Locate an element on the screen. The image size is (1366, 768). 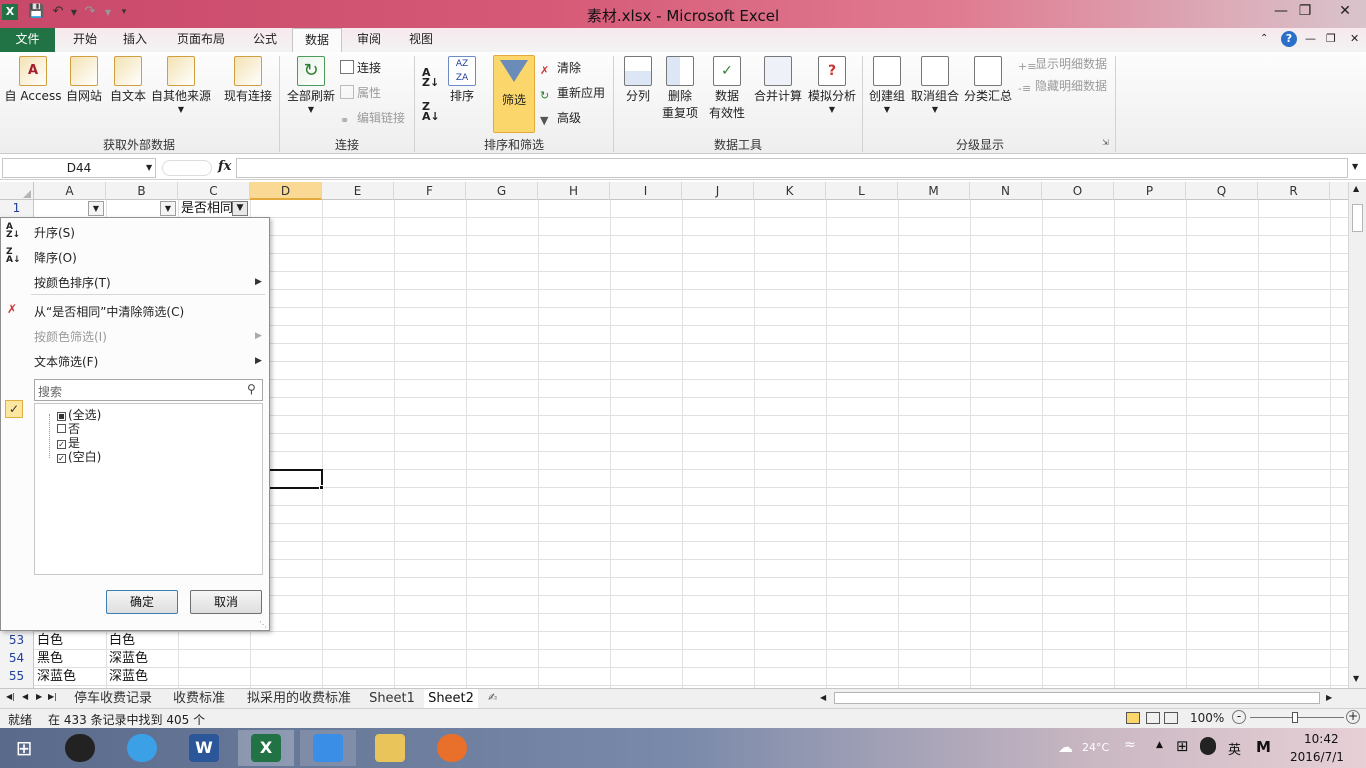
existing-connections-button: 现有连接 is located at coordinates (248, 80).